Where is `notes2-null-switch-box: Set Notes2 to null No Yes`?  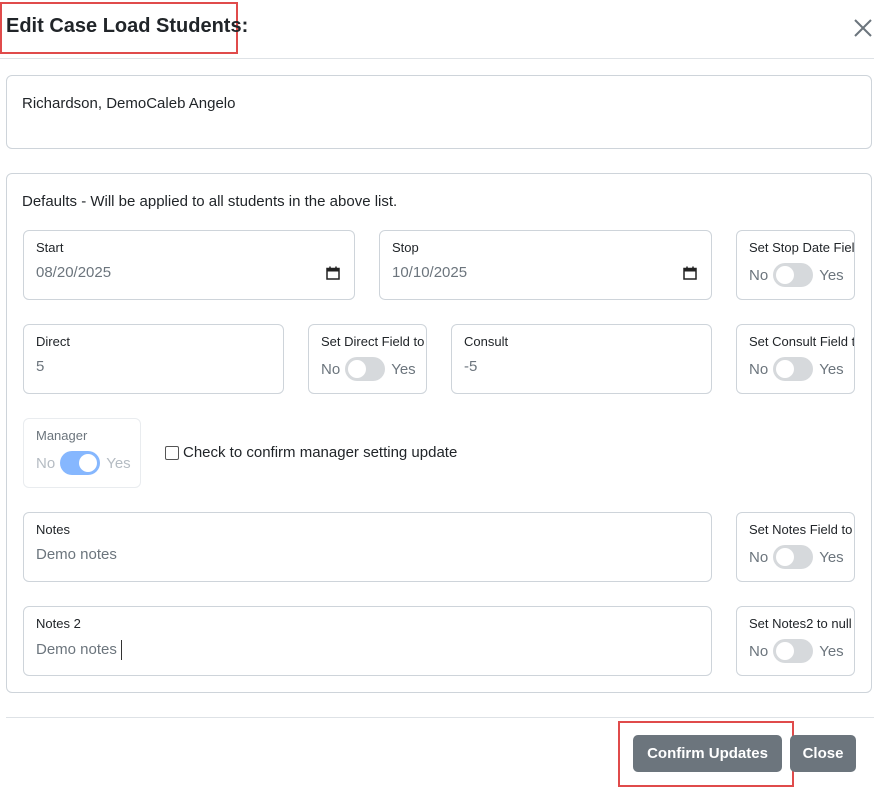 notes2-null-switch-box: Set Notes2 to null No Yes is located at coordinates (795, 641).